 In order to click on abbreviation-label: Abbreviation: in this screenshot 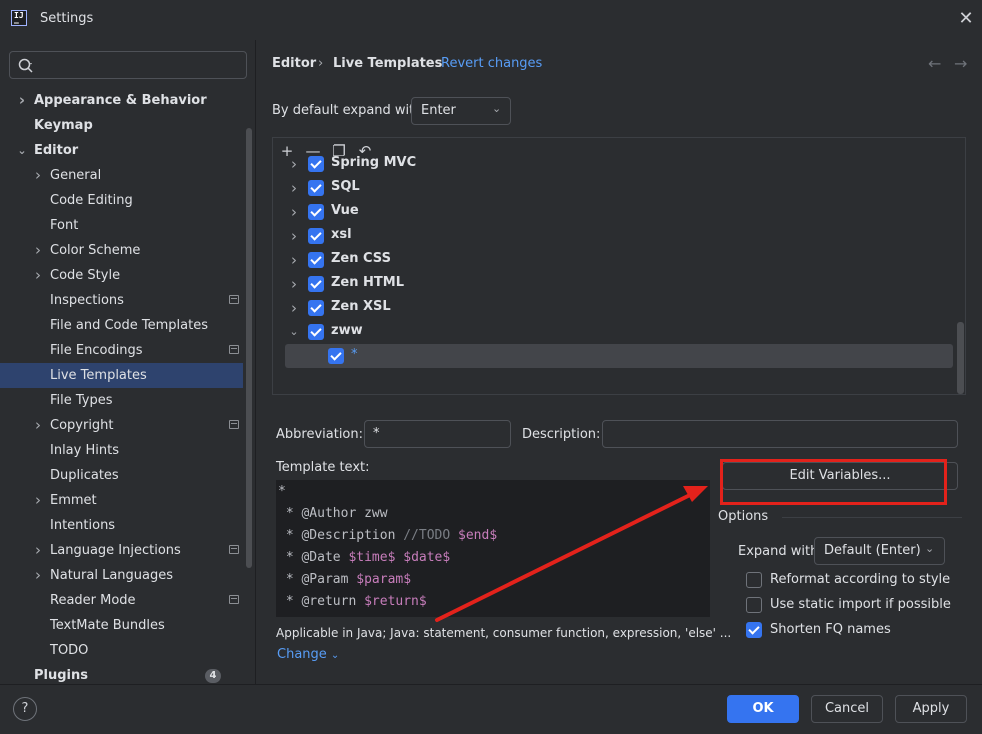, I will do `click(320, 434)`.